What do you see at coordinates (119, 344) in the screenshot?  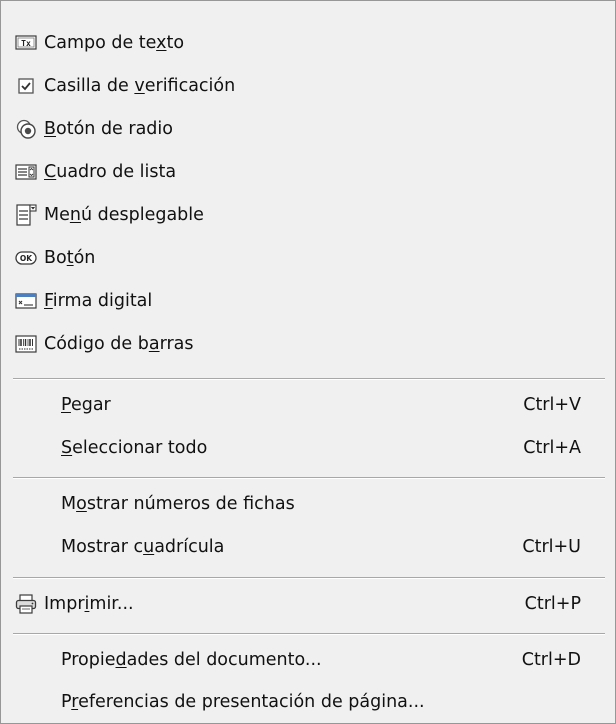 I see `menu-item-label: Código de barras` at bounding box center [119, 344].